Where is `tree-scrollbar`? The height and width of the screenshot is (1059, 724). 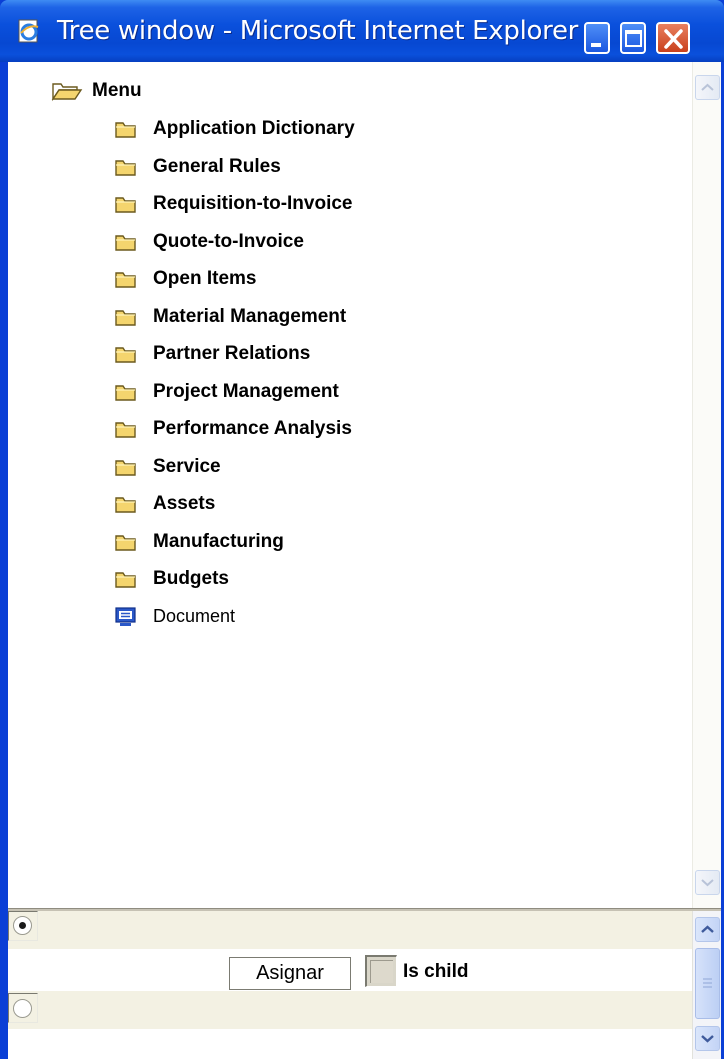
tree-scrollbar is located at coordinates (706, 485).